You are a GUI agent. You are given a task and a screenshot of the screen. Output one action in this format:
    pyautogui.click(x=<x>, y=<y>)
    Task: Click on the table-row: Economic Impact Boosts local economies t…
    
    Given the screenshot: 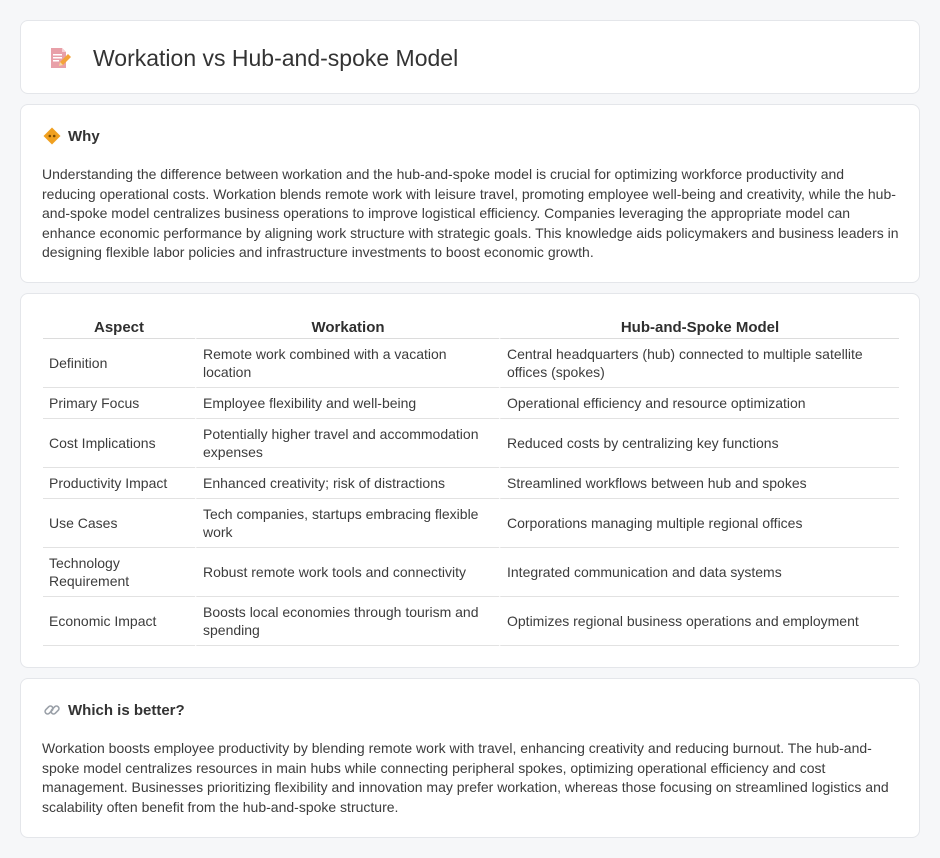 What is the action you would take?
    pyautogui.click(x=471, y=621)
    